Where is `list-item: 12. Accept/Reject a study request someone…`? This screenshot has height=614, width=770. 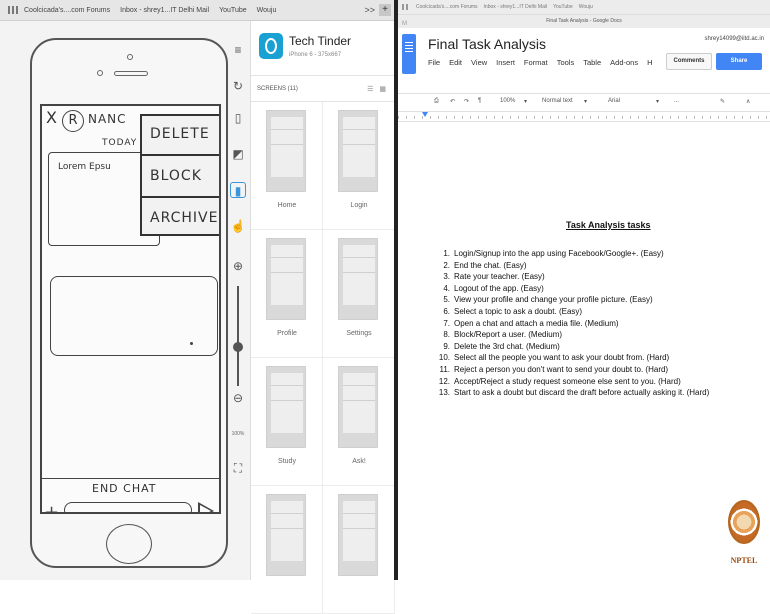
list-item: 12. Accept/Reject a study request someone… is located at coordinates (559, 381).